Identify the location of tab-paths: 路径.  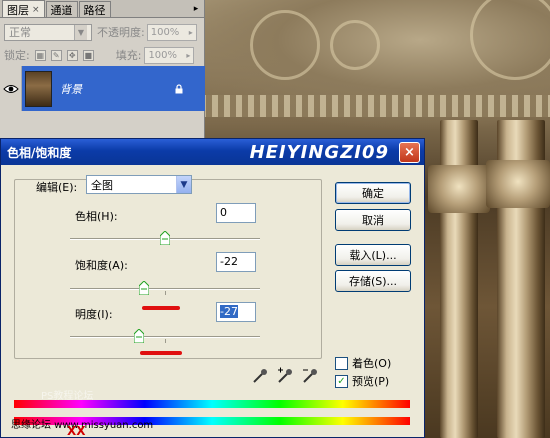
(94, 9).